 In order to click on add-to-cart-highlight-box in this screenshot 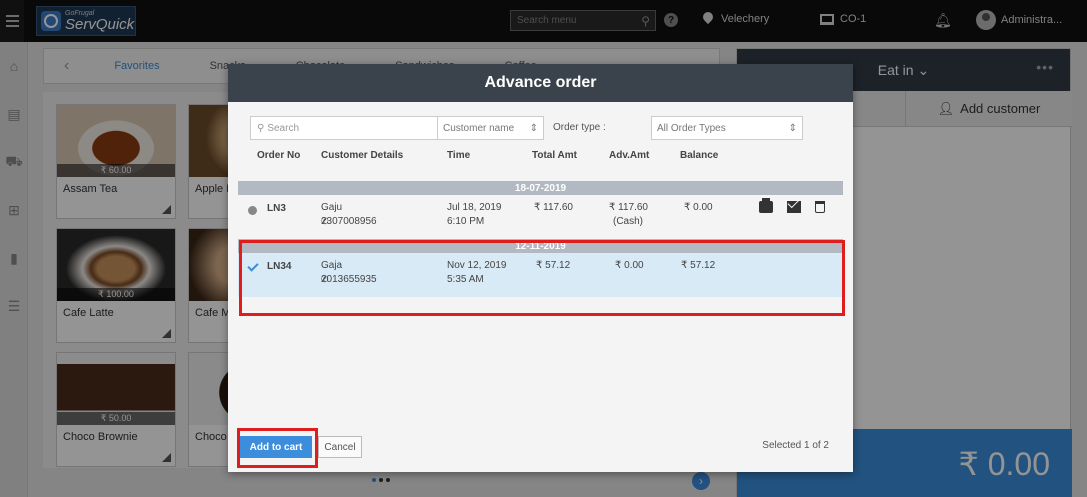, I will do `click(277, 448)`.